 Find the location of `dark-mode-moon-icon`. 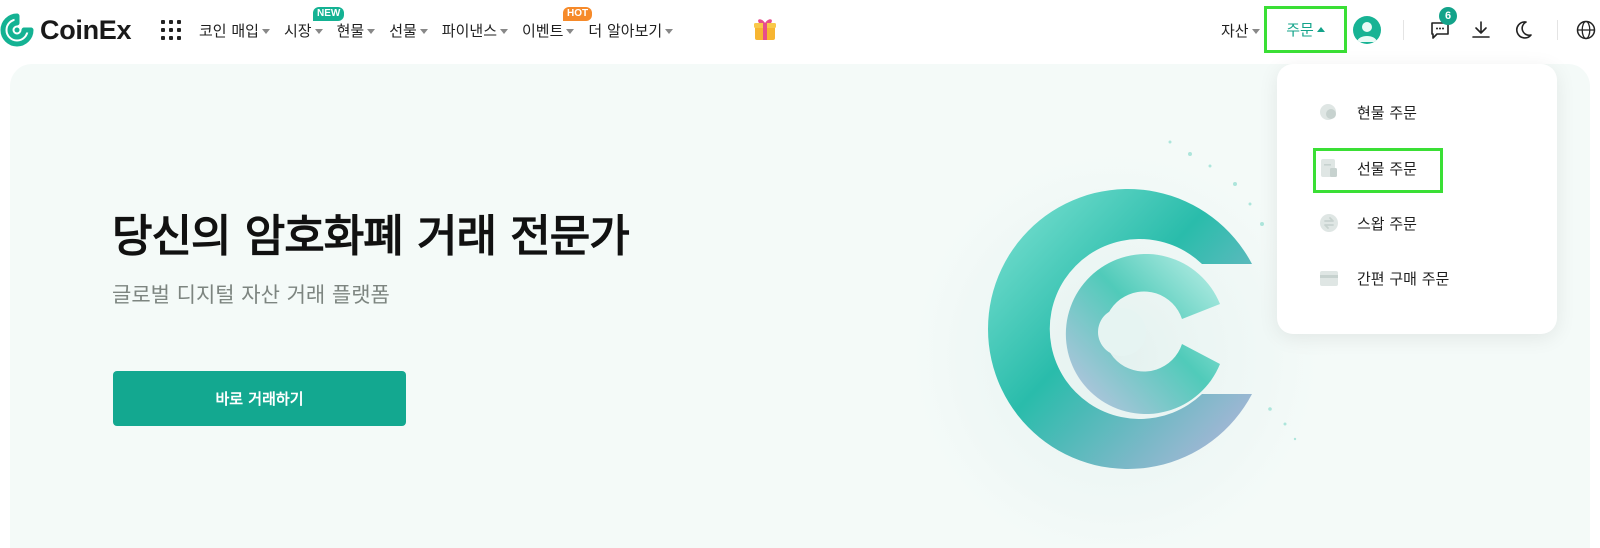

dark-mode-moon-icon is located at coordinates (1523, 30).